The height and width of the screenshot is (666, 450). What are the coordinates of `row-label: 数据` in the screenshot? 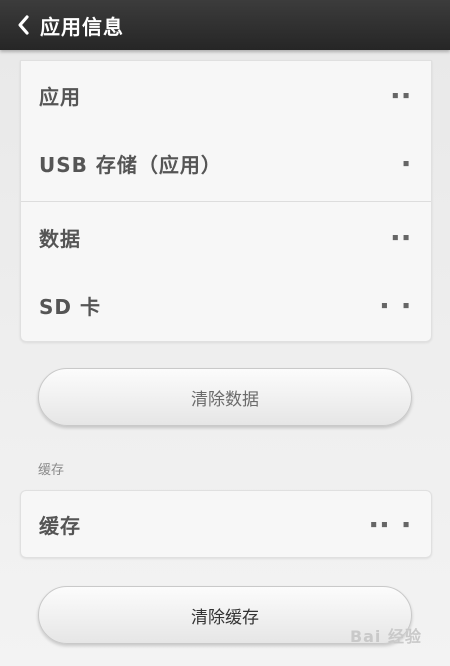 It's located at (60, 238).